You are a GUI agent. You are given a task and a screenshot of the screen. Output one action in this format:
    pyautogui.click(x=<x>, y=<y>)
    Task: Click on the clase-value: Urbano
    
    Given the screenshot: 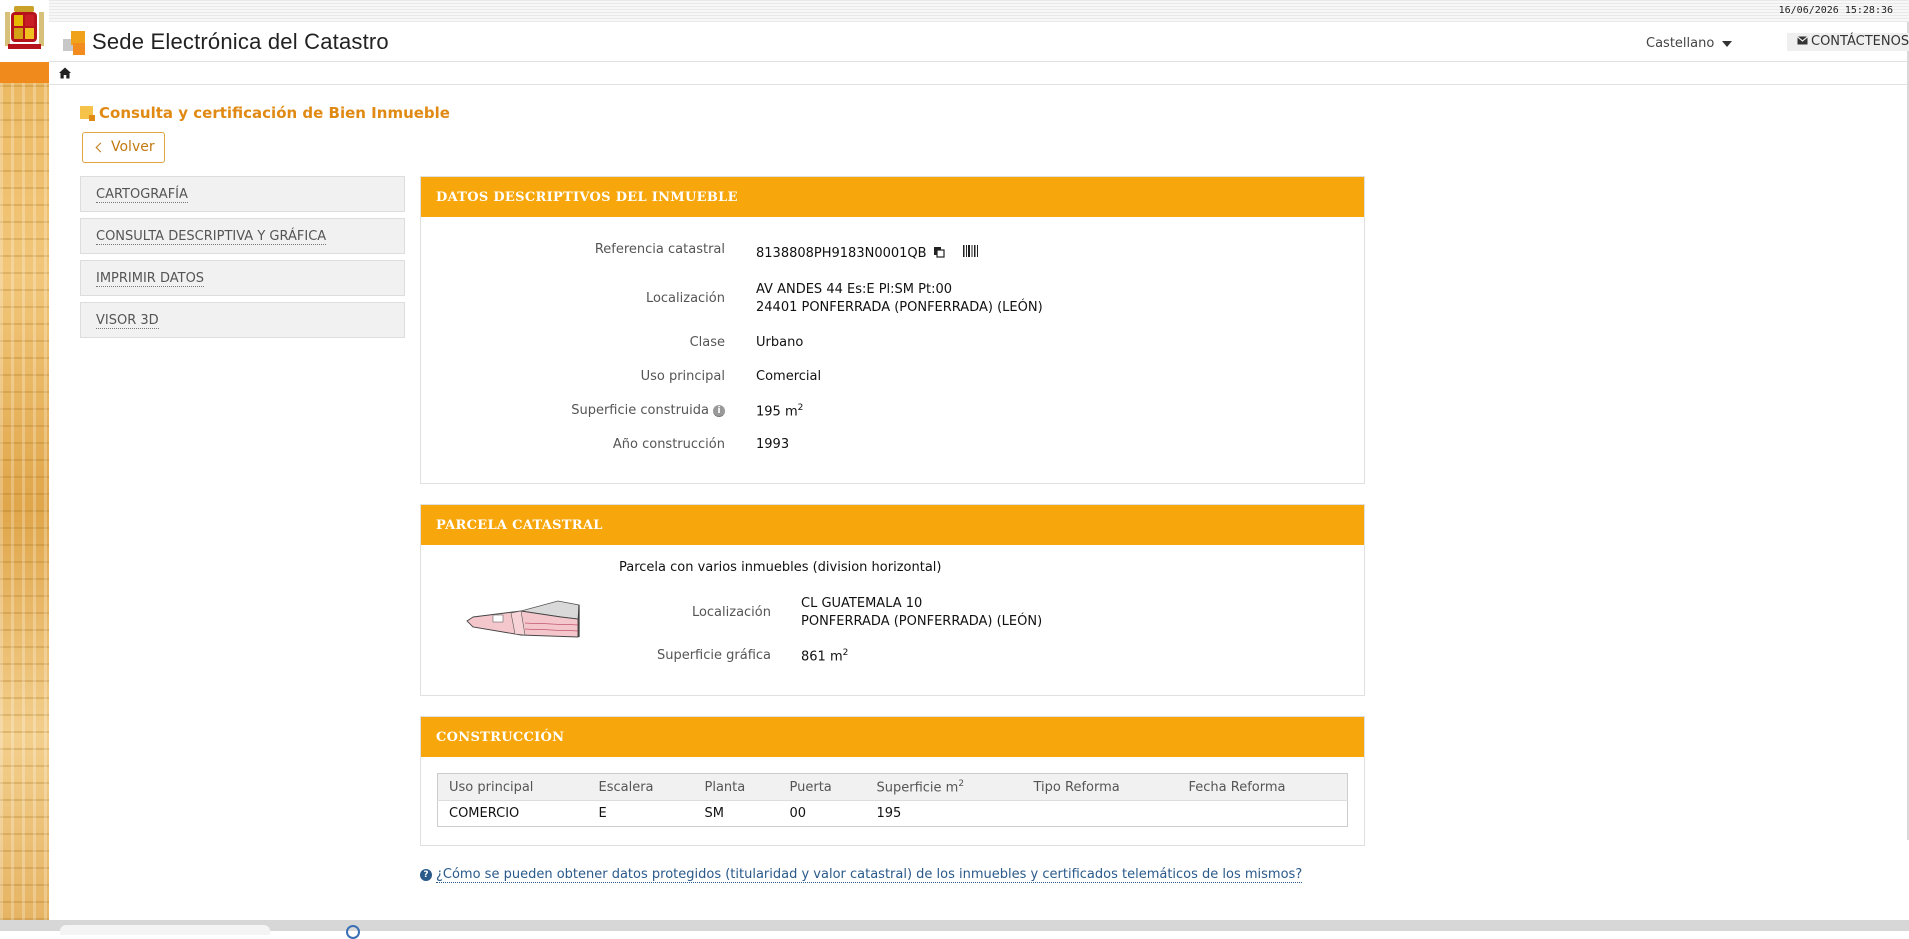 What is the action you would take?
    pyautogui.click(x=780, y=342)
    